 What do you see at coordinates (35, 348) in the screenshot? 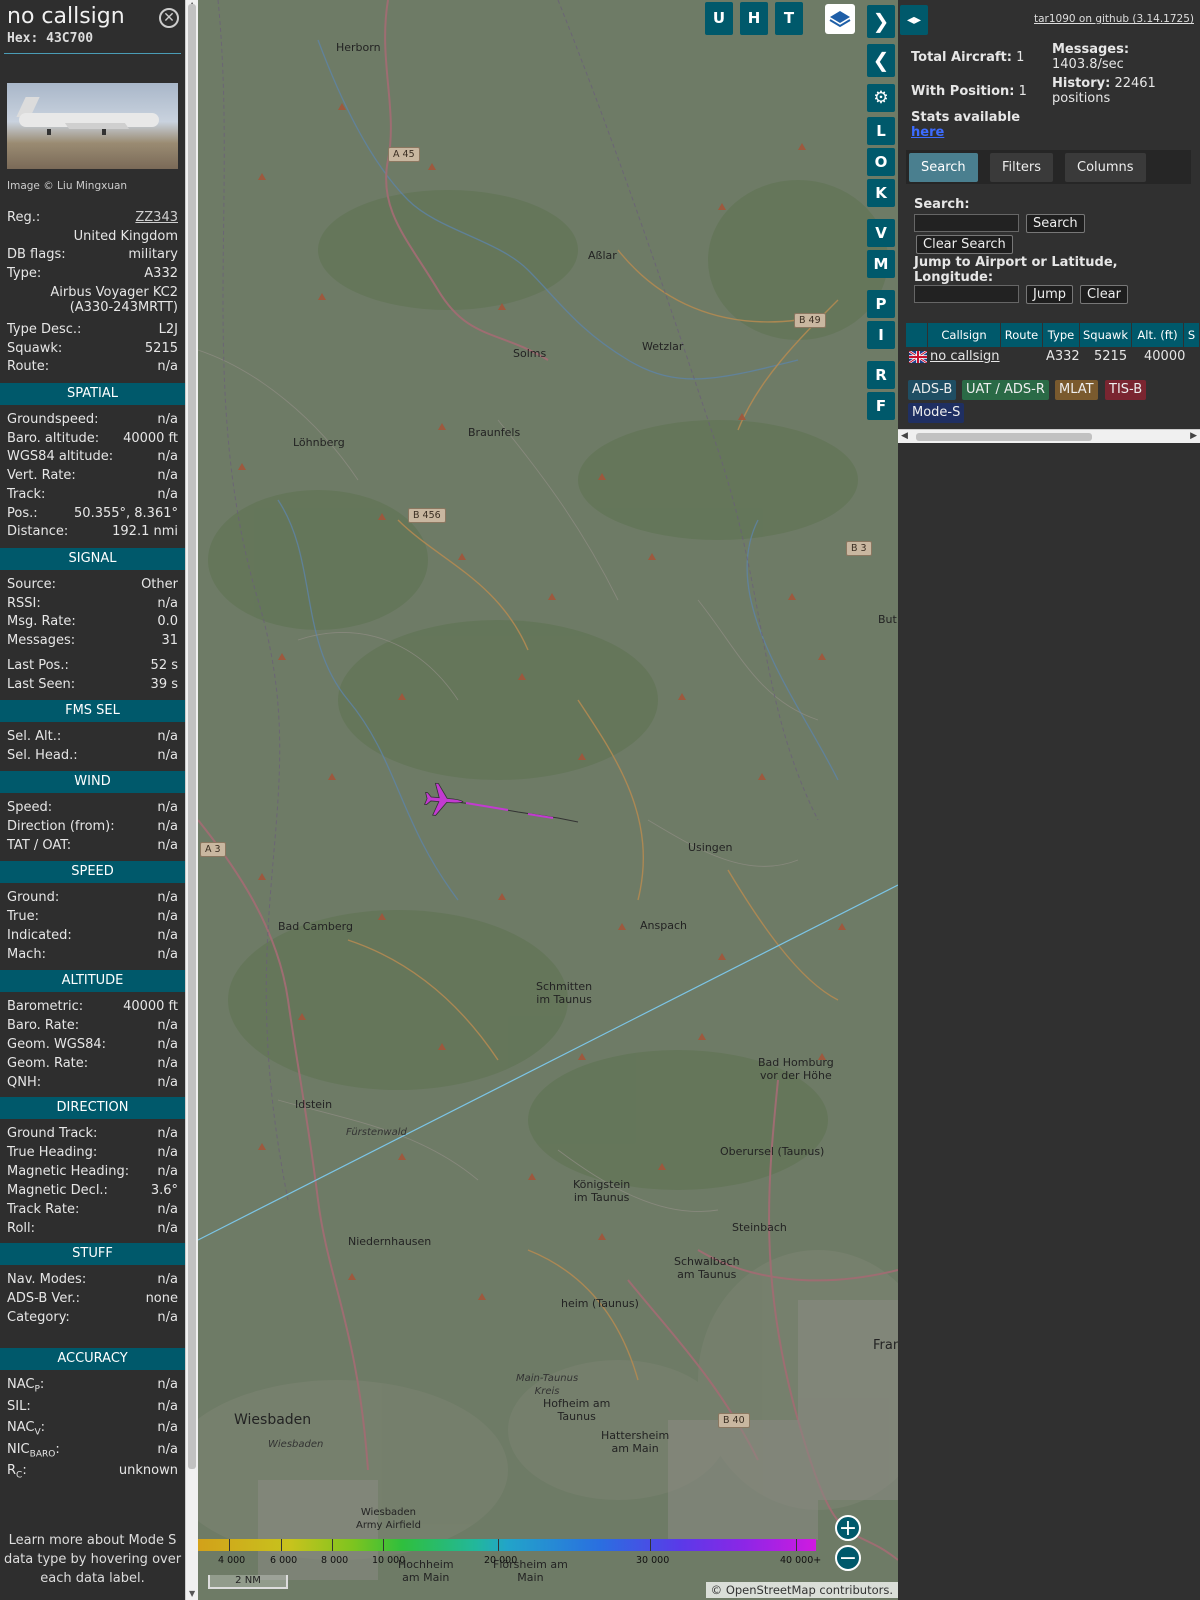
I see `info-row-label: Squawk:` at bounding box center [35, 348].